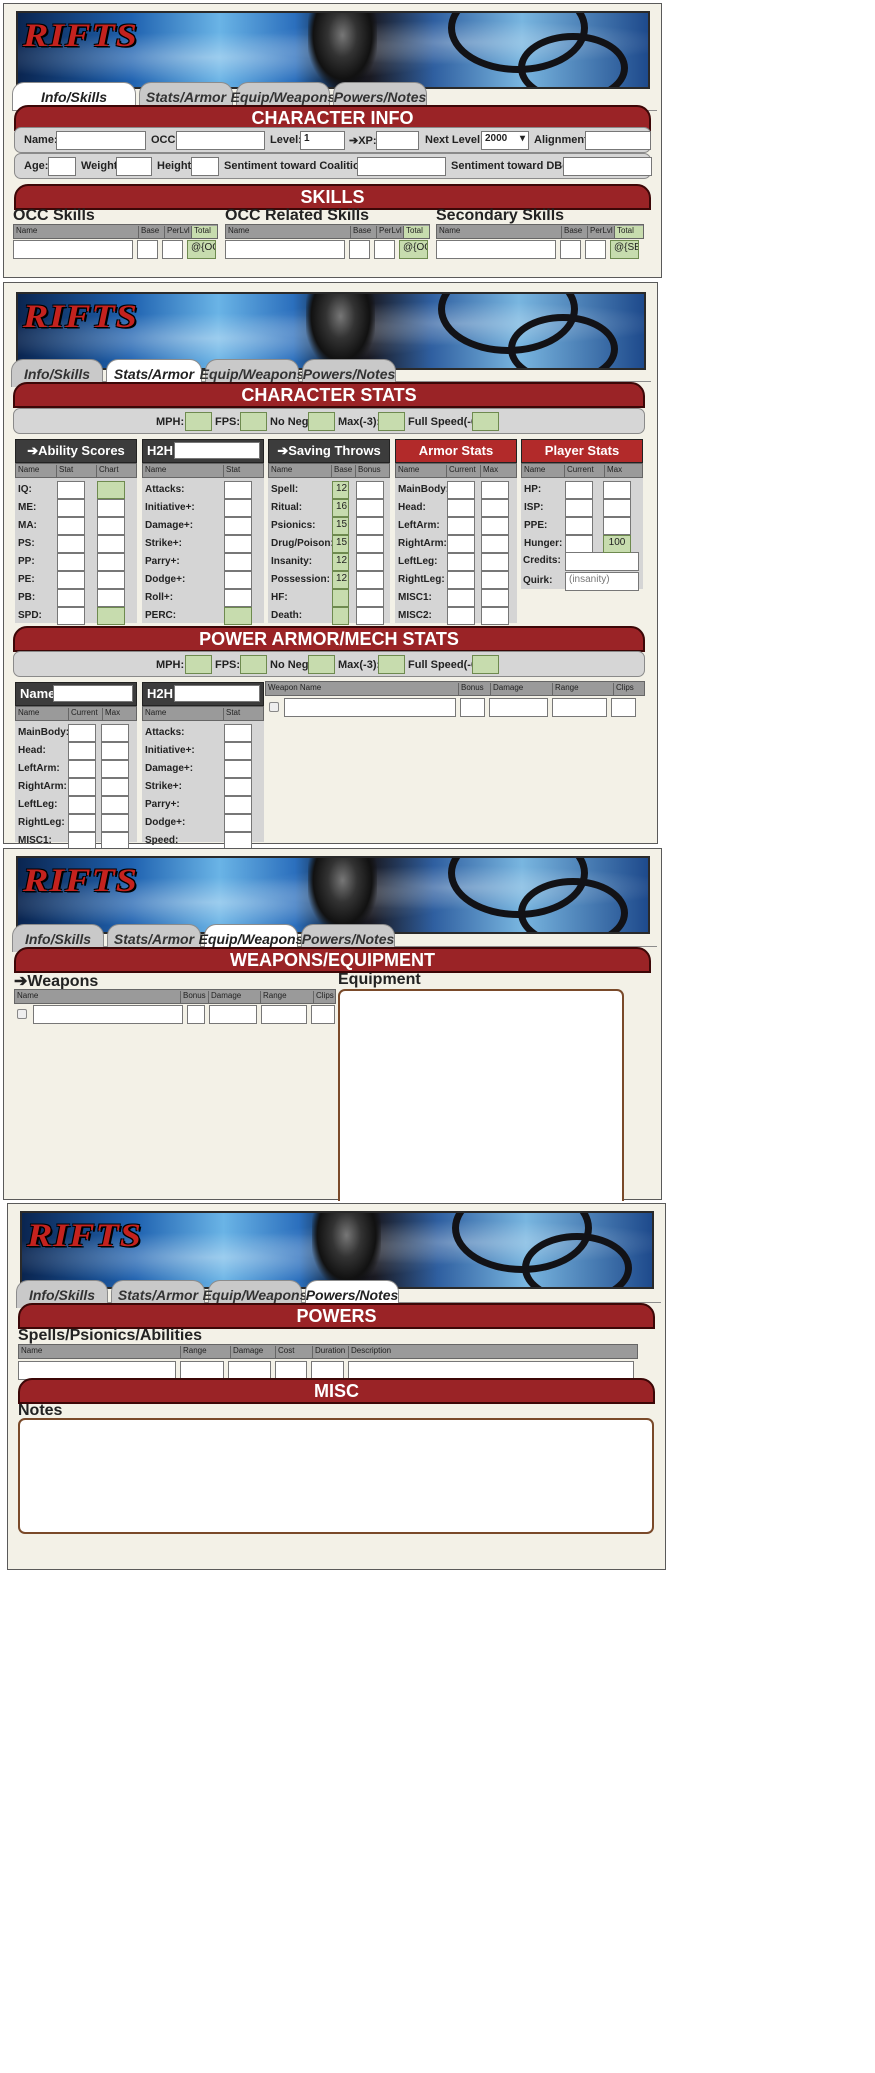 This screenshot has width=875, height=2073. I want to click on occ-related-perlvl-input, so click(384, 249).